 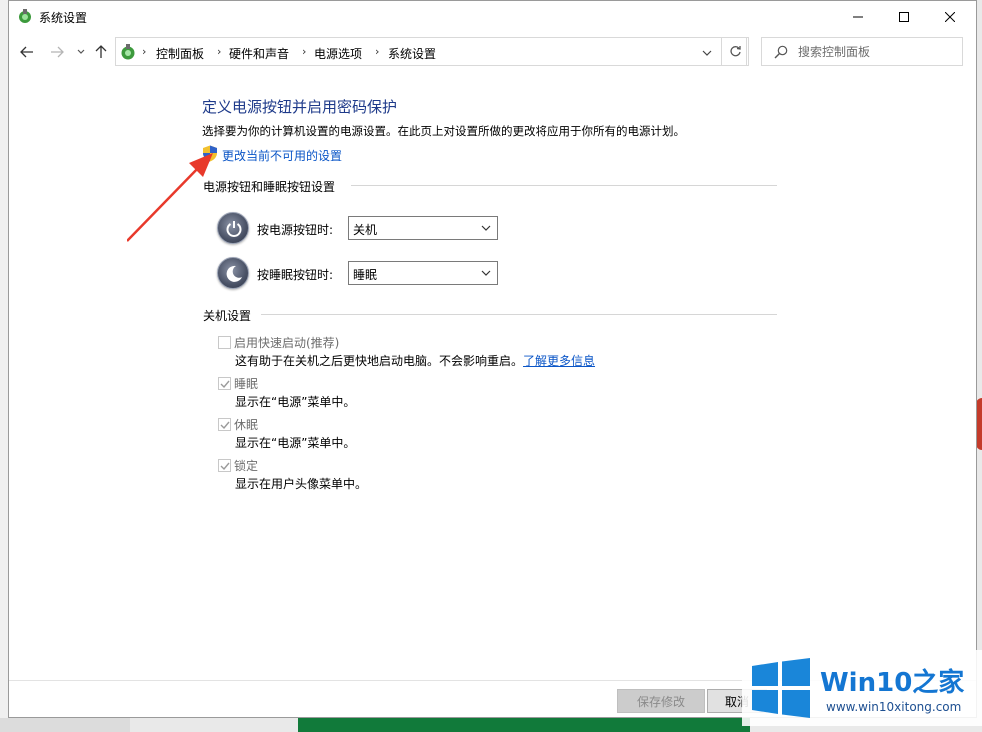 I want to click on power-button-icon, so click(x=233, y=228).